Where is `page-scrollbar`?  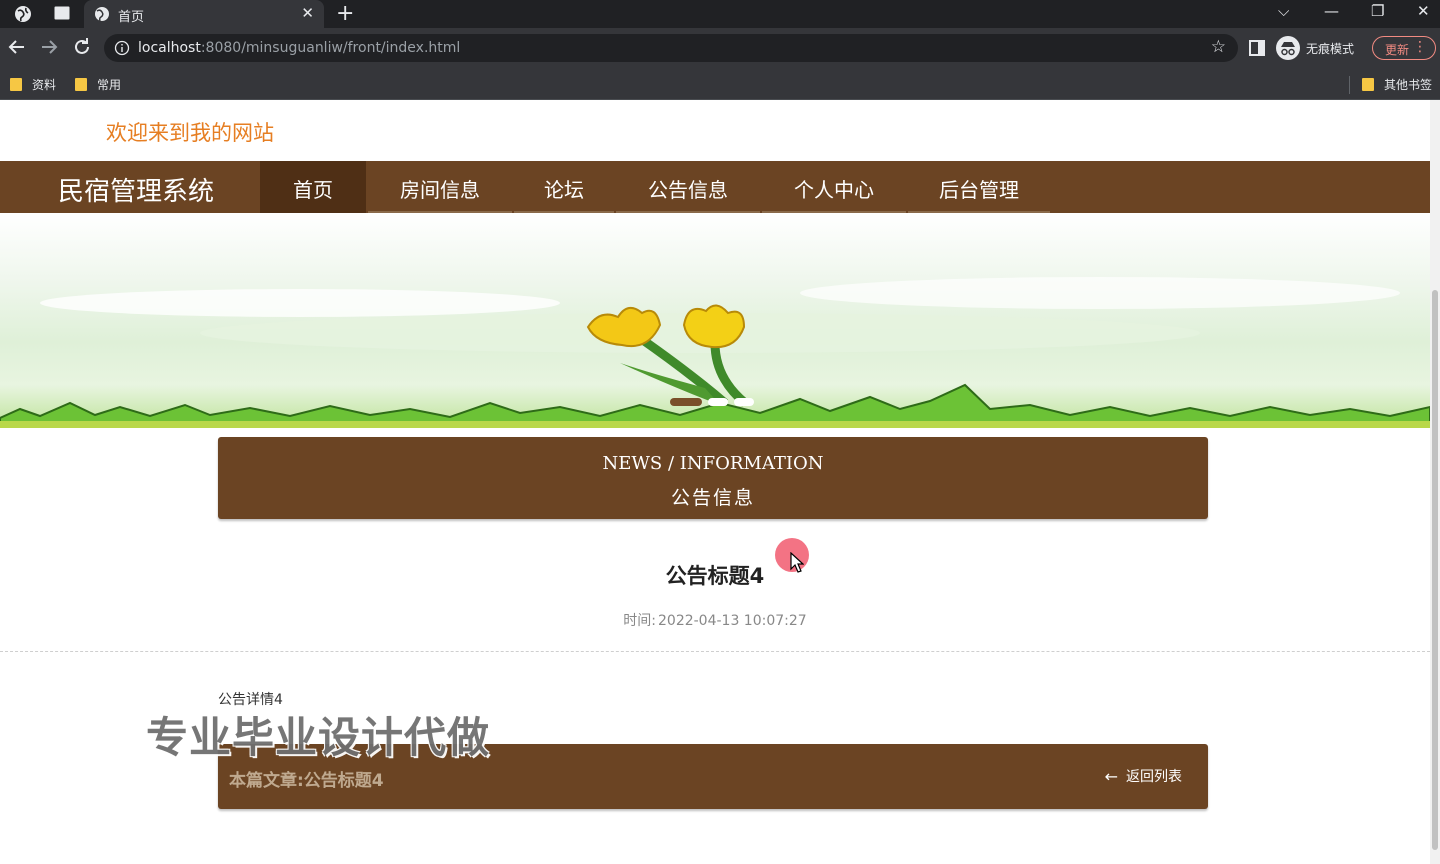 page-scrollbar is located at coordinates (1435, 482).